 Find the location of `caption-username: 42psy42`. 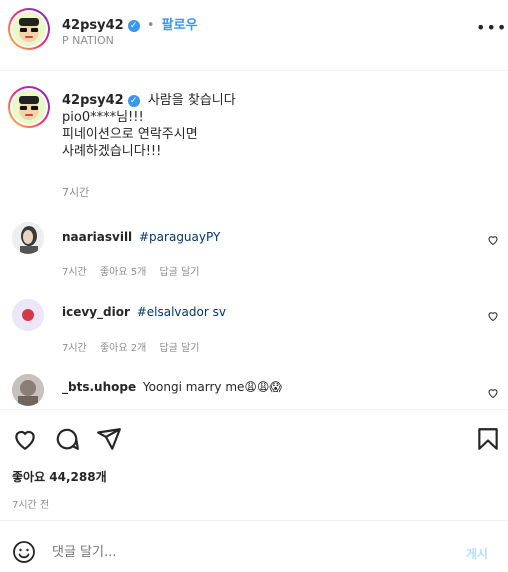

caption-username: 42psy42 is located at coordinates (93, 100).